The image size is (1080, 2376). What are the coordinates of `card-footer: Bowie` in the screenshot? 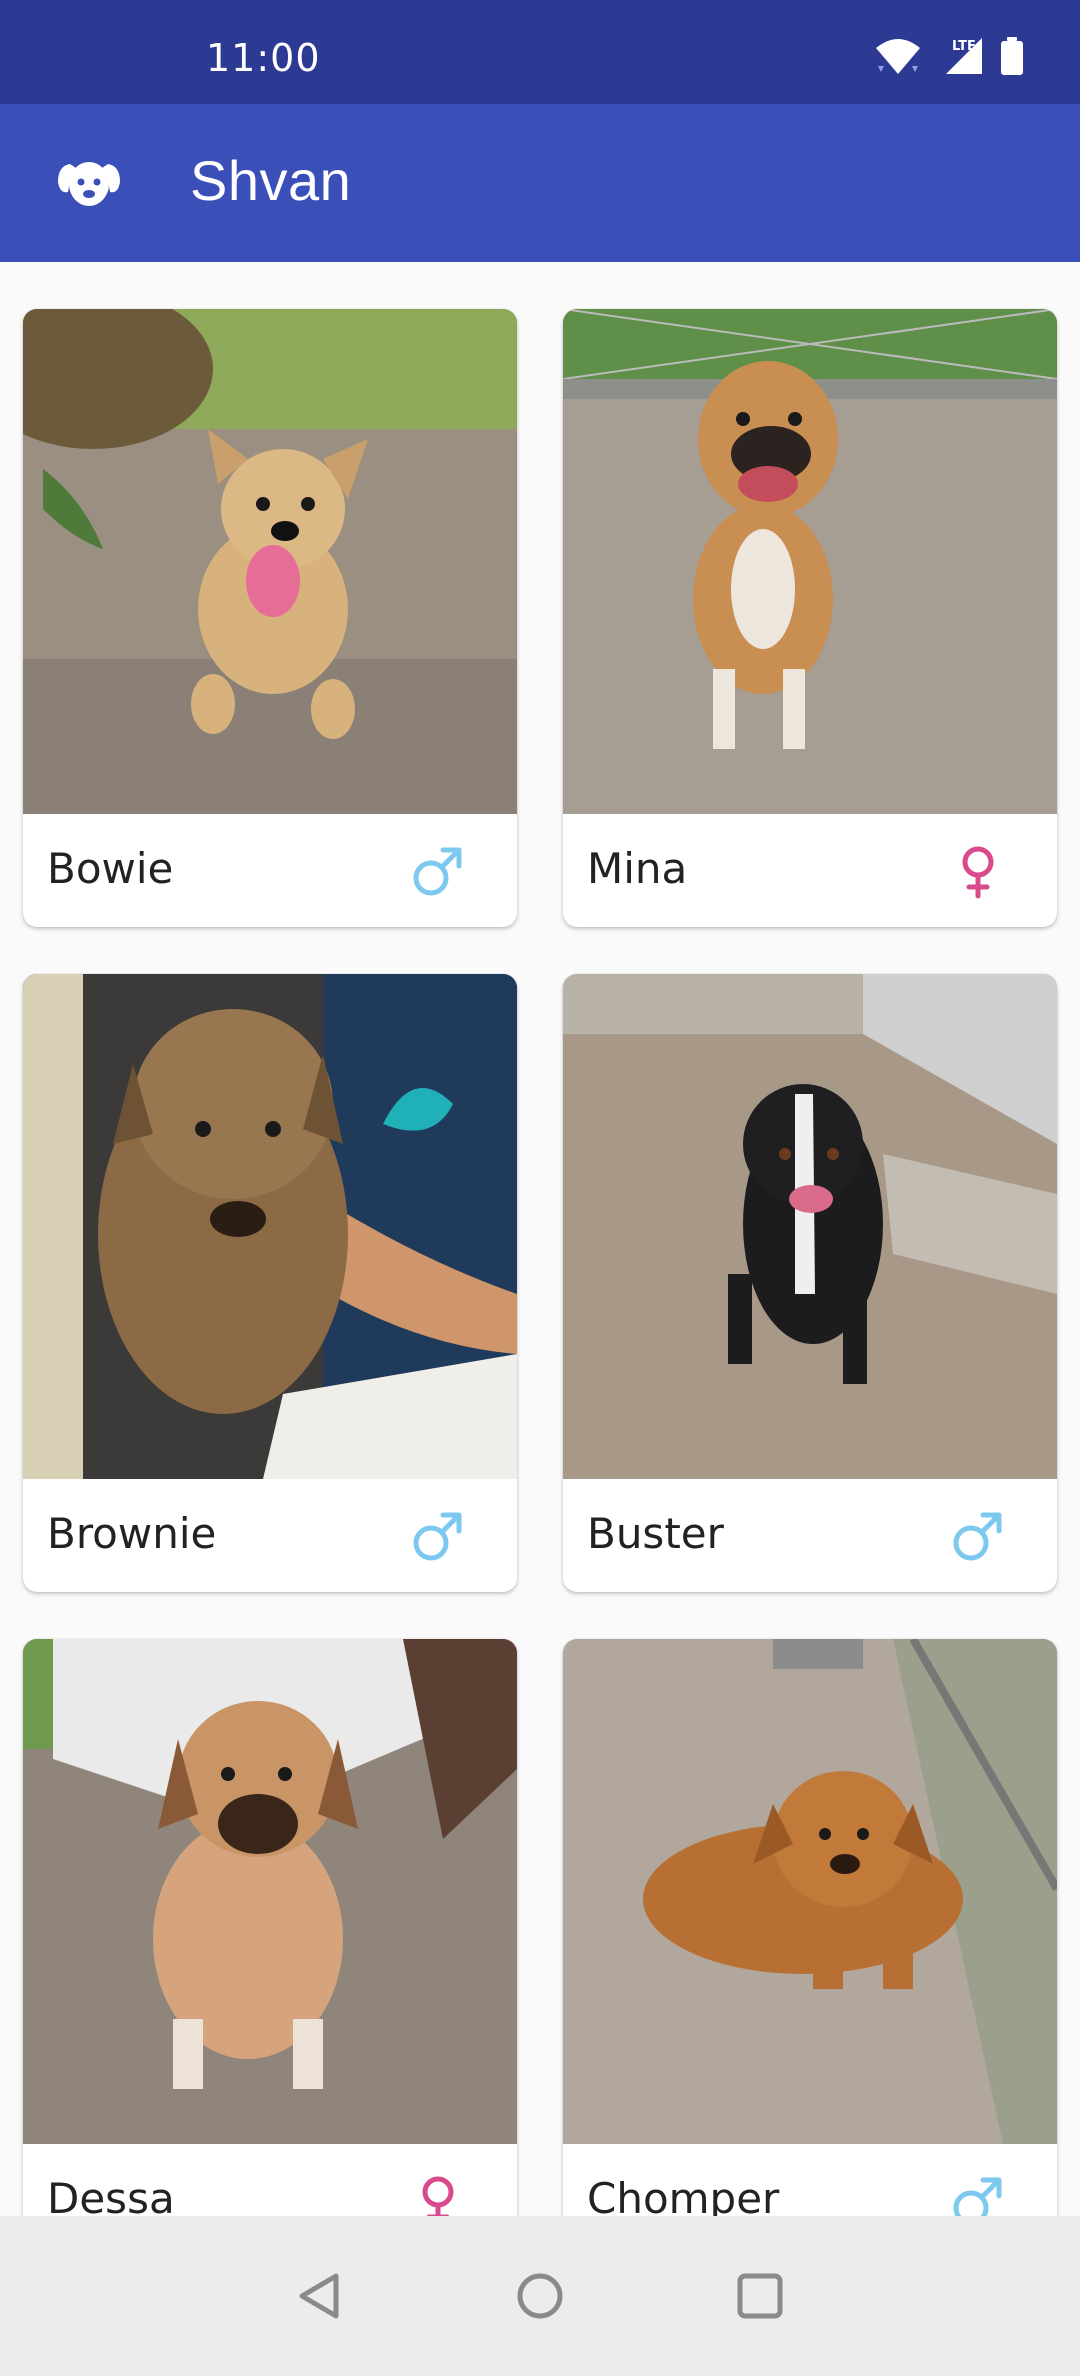 It's located at (270, 870).